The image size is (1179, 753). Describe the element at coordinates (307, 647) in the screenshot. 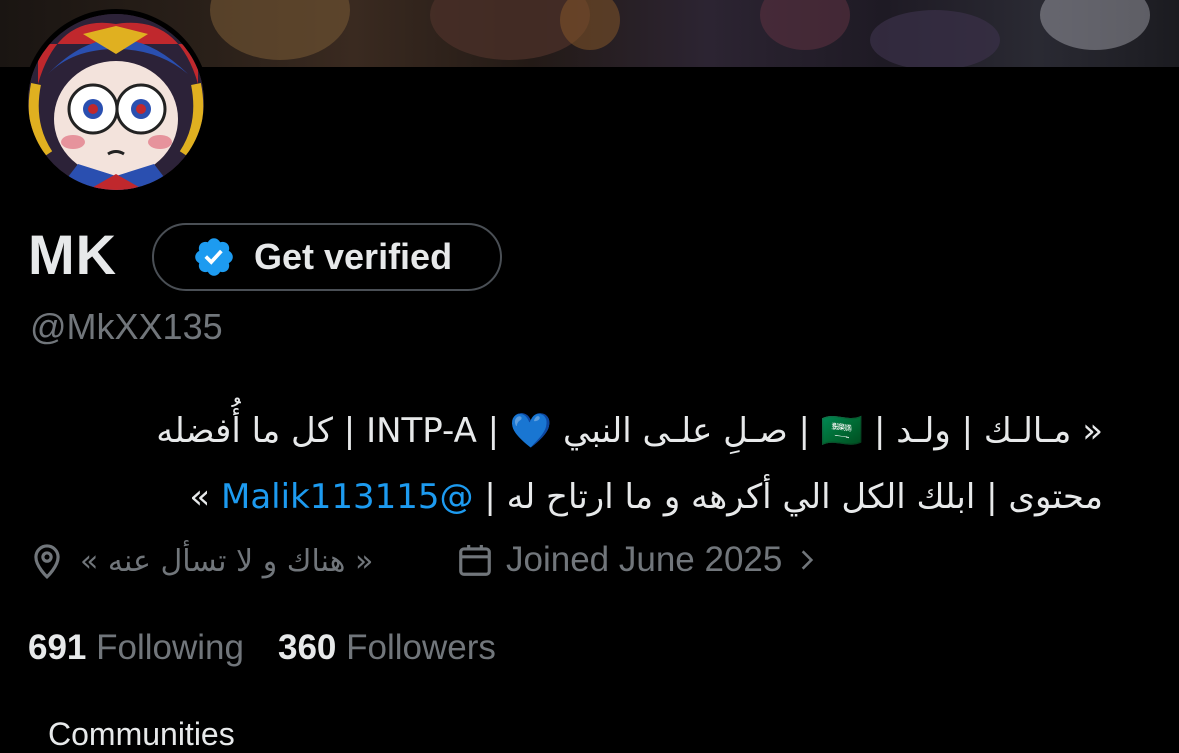

I see `followers-count: 360` at that location.